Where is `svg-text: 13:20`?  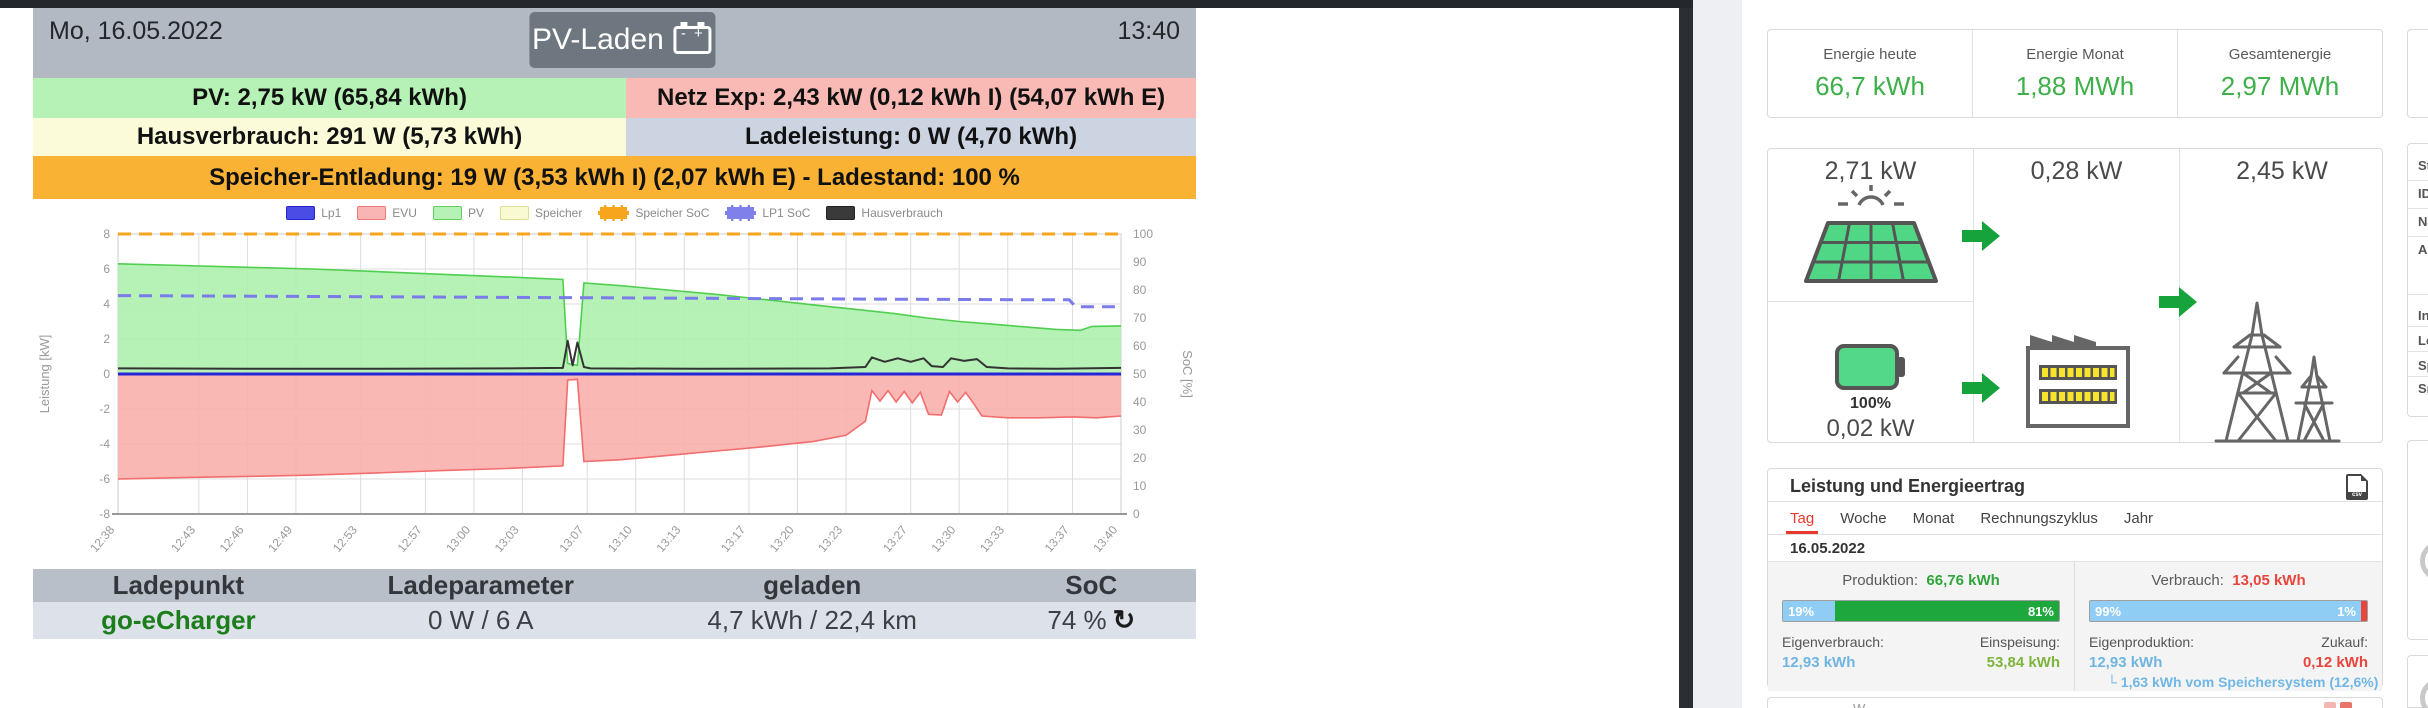 svg-text: 13:20 is located at coordinates (782, 539).